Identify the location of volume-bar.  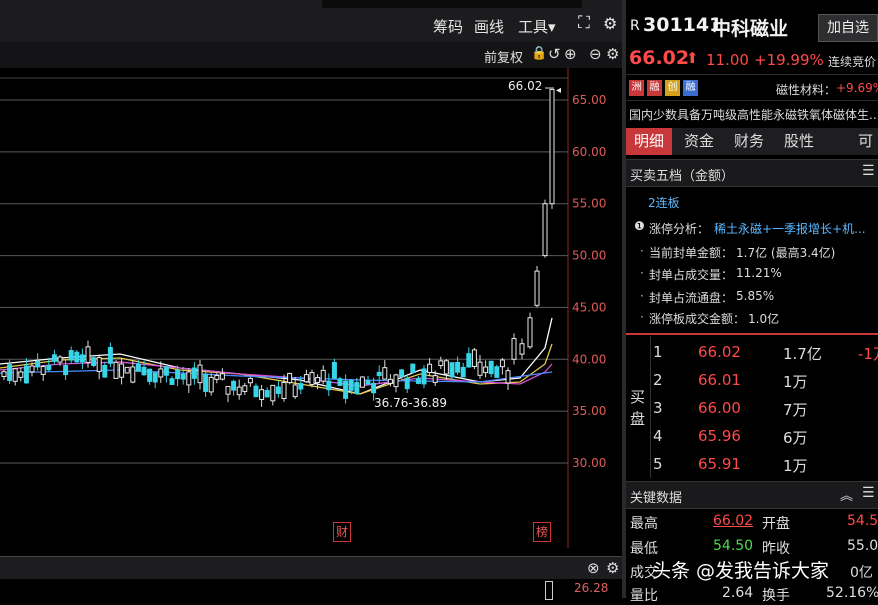
(549, 590).